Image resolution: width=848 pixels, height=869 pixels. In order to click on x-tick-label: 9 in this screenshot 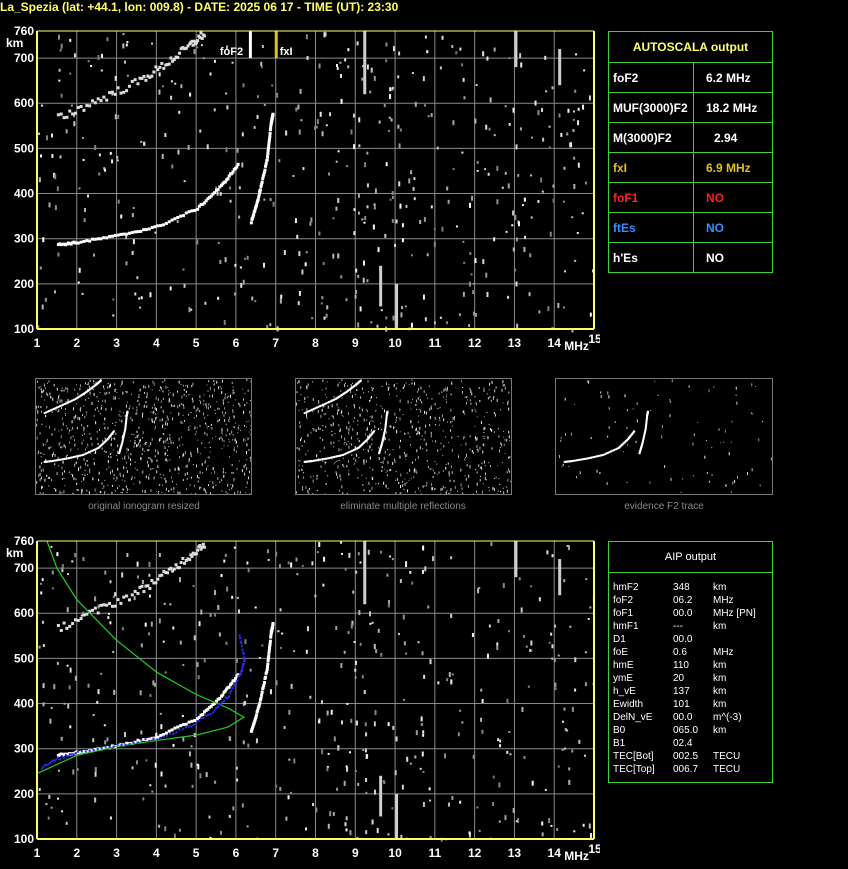, I will do `click(355, 853)`.